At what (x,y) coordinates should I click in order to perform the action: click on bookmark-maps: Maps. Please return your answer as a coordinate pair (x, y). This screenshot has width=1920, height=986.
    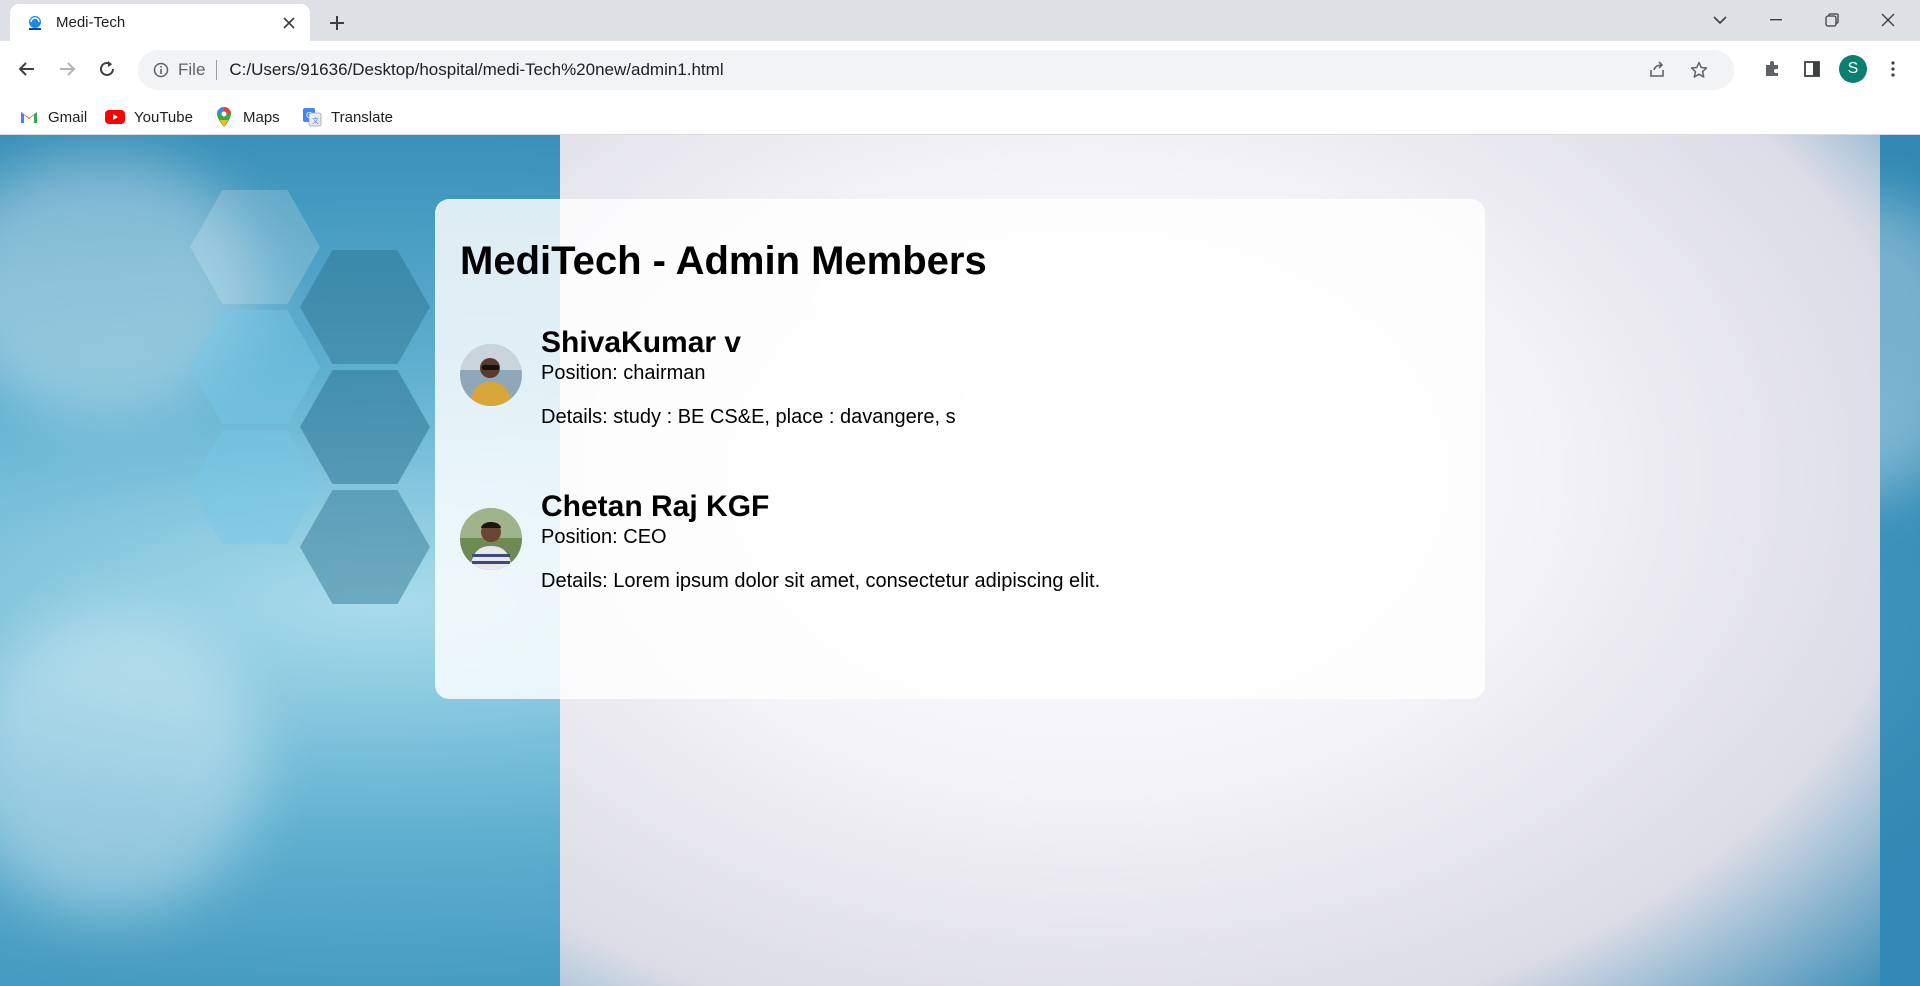
    Looking at the image, I should click on (247, 117).